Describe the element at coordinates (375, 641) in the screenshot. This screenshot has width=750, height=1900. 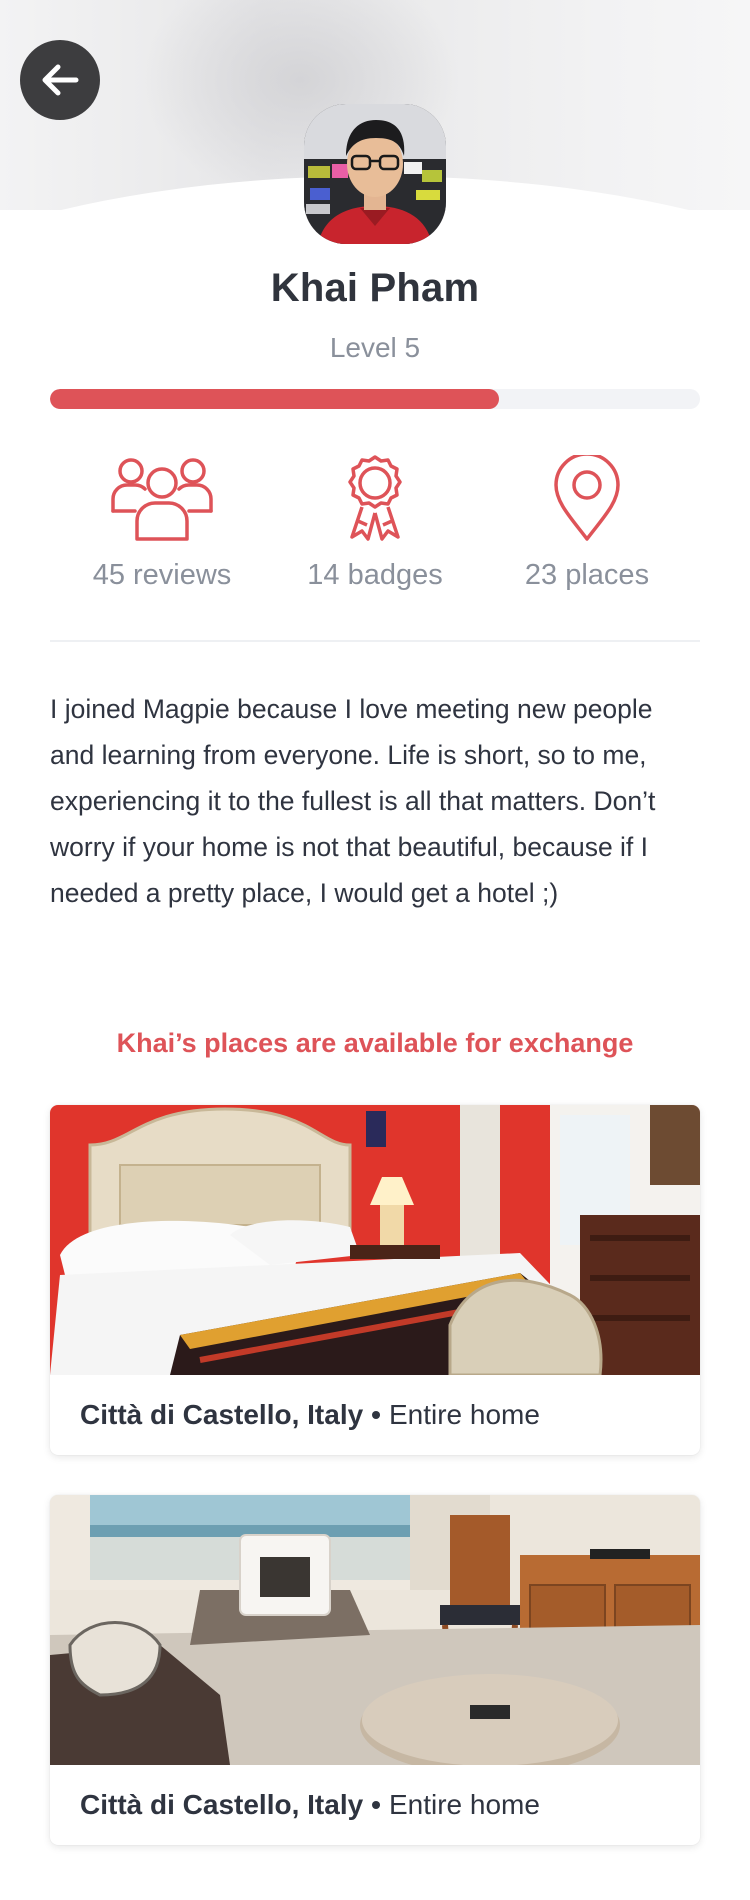
I see `divider` at that location.